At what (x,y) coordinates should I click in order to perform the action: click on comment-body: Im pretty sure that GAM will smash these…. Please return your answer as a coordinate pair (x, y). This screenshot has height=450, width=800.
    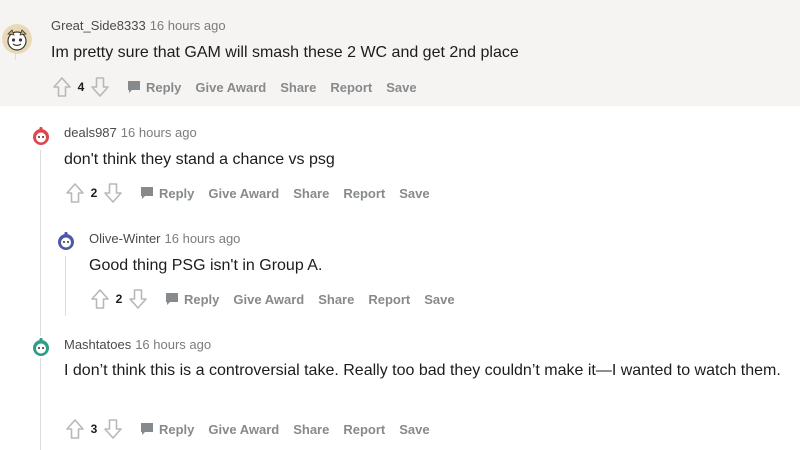
    Looking at the image, I should click on (285, 52).